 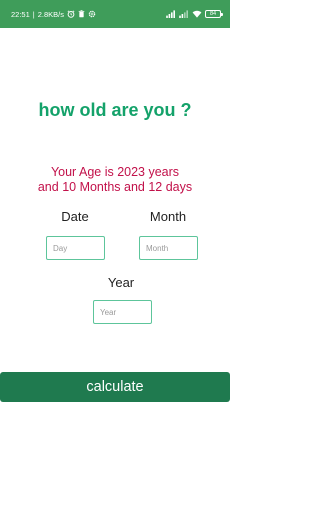 What do you see at coordinates (92, 14) in the screenshot?
I see `settings-icon` at bounding box center [92, 14].